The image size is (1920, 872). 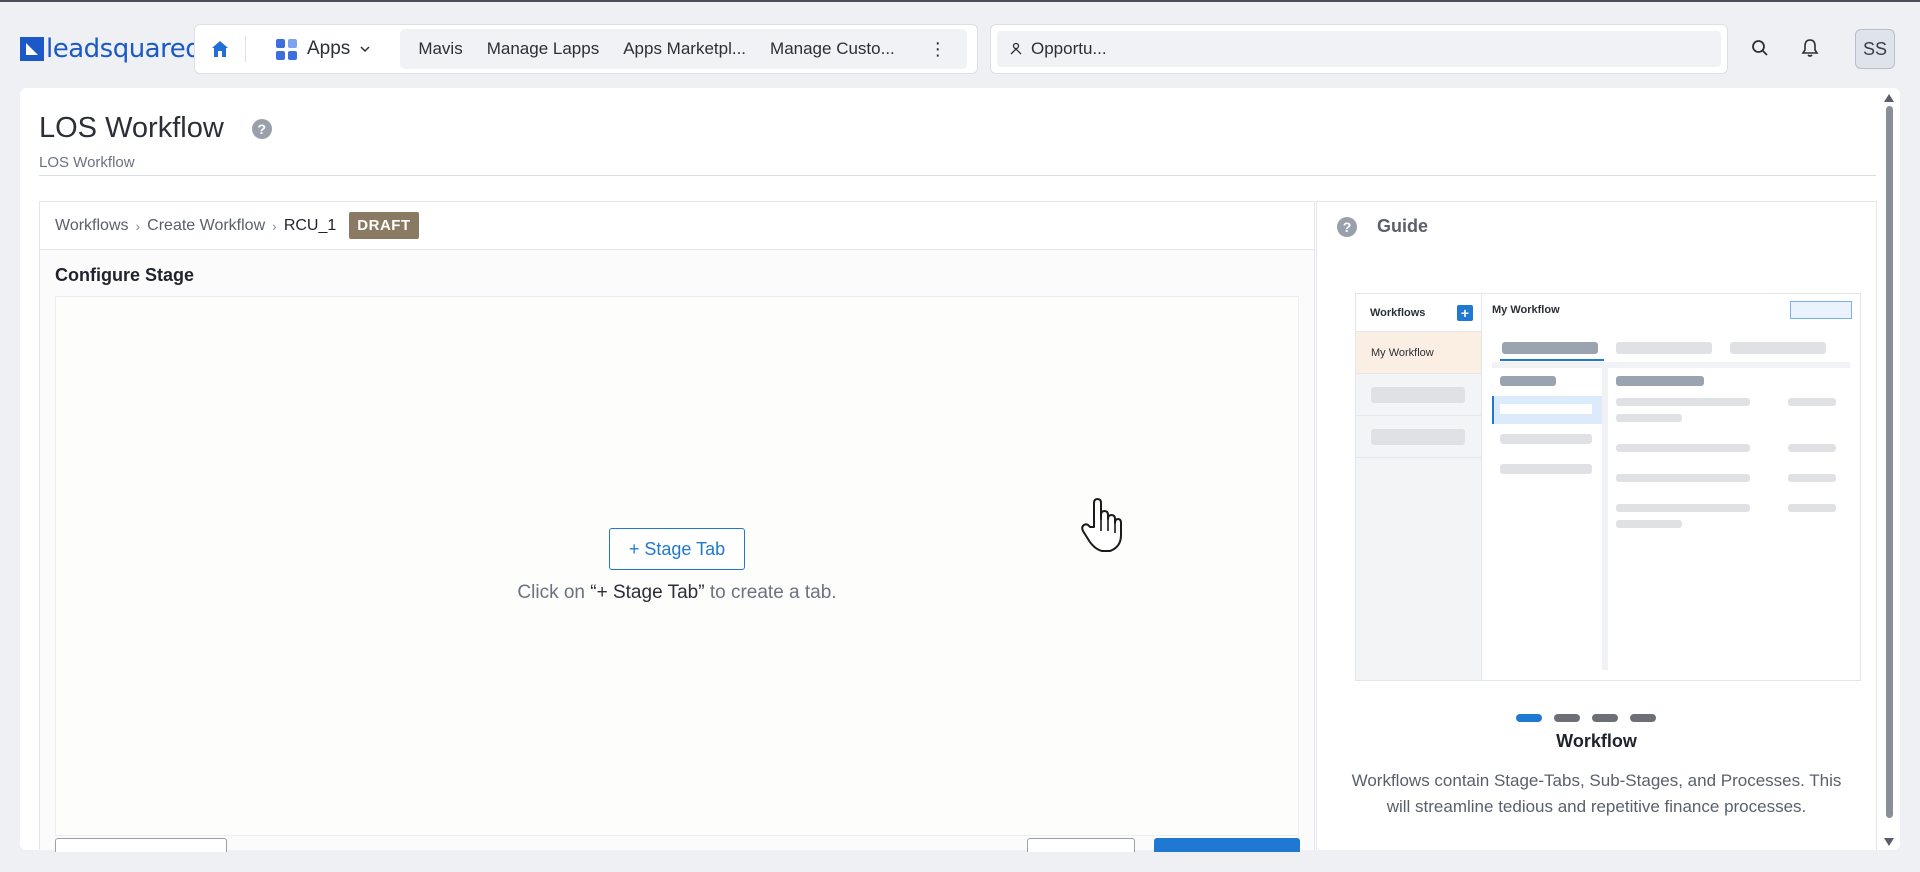 I want to click on carousel-dots, so click(x=1586, y=718).